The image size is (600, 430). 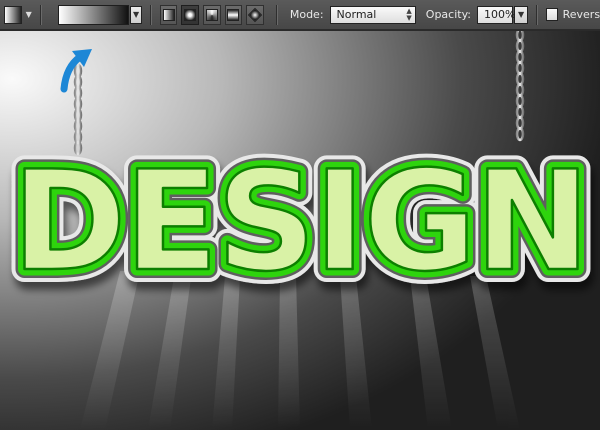 I want to click on linear-gradient-button, so click(x=168, y=14).